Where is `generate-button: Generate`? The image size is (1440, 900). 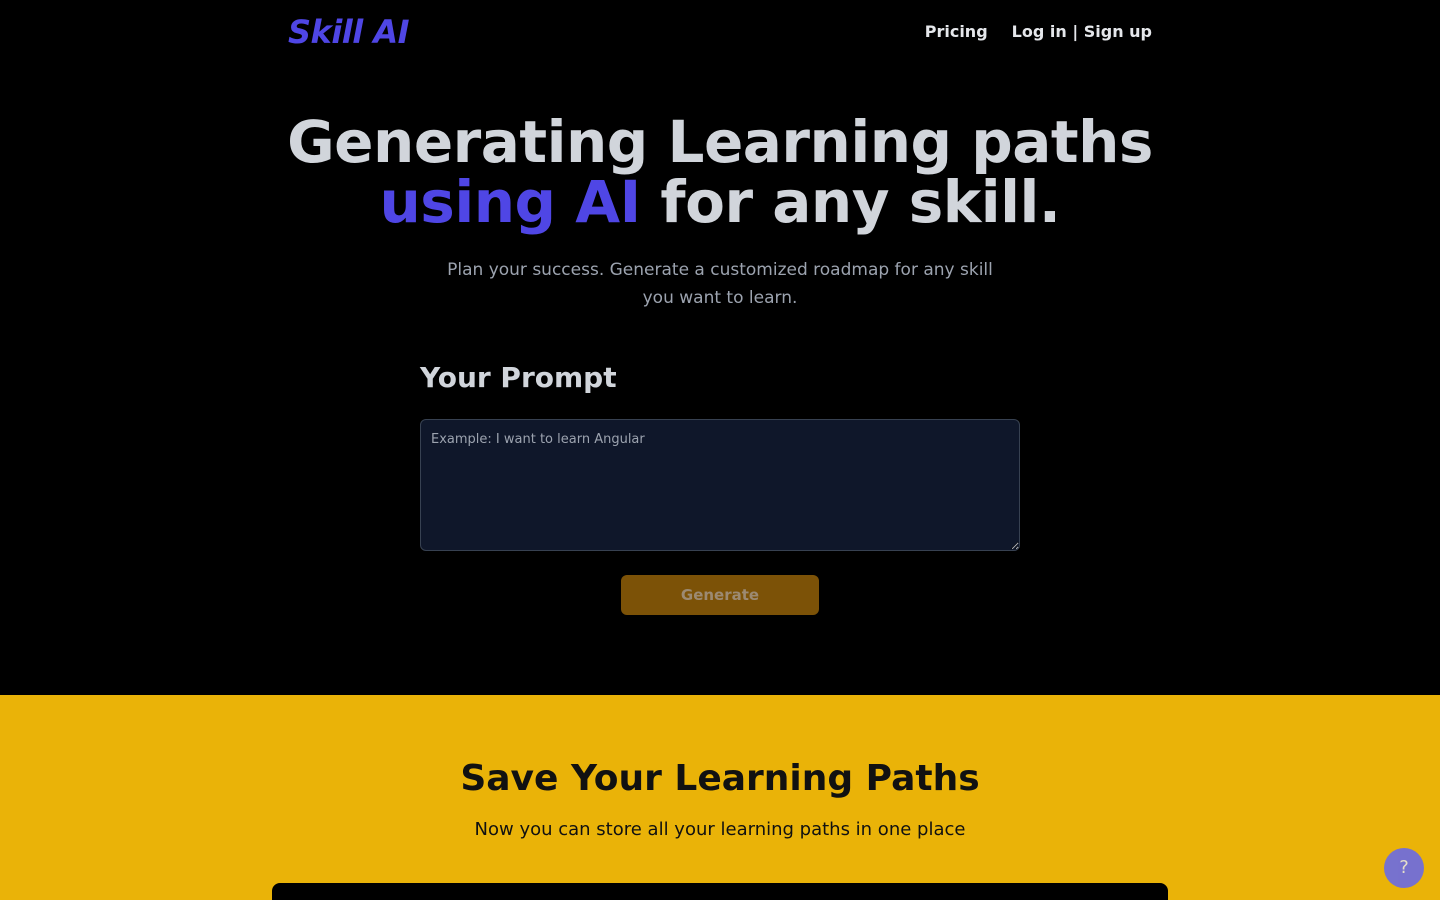 generate-button: Generate is located at coordinates (720, 595).